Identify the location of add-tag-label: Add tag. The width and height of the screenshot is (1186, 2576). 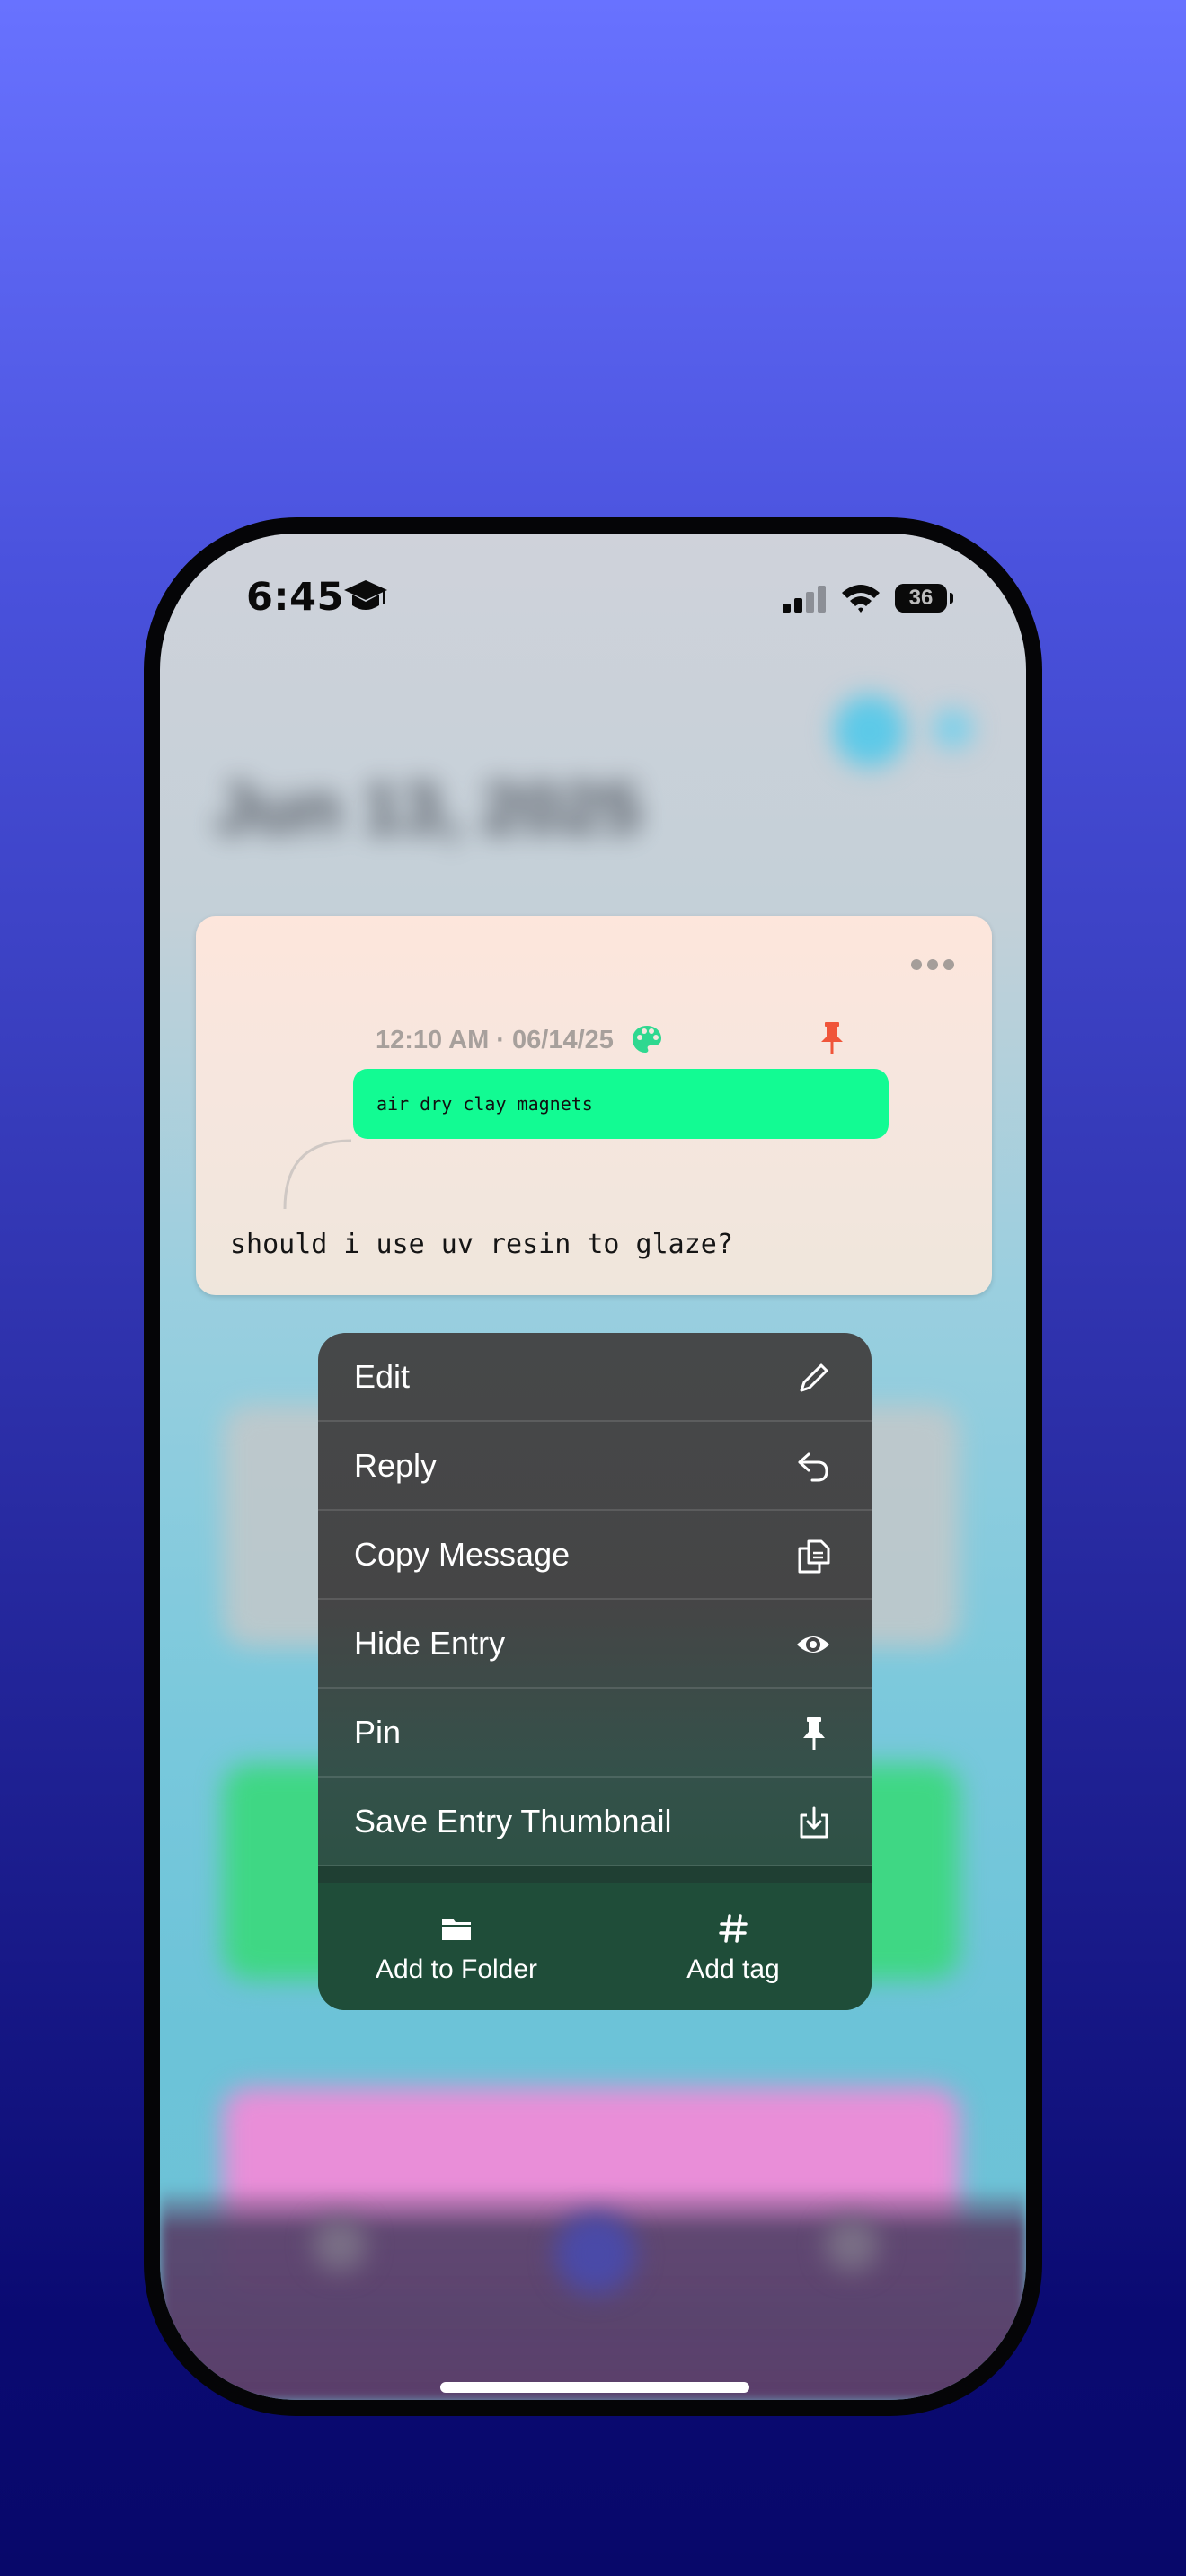
(733, 1969).